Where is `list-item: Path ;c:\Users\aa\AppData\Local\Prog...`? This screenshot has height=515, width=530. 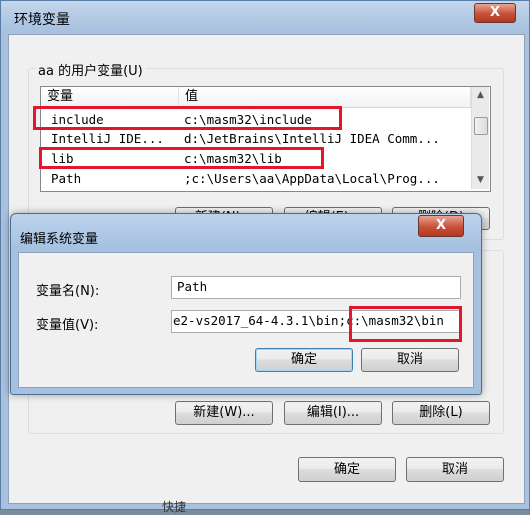 list-item: Path ;c:\Users\aa\AppData\Local\Prog... is located at coordinates (256, 178).